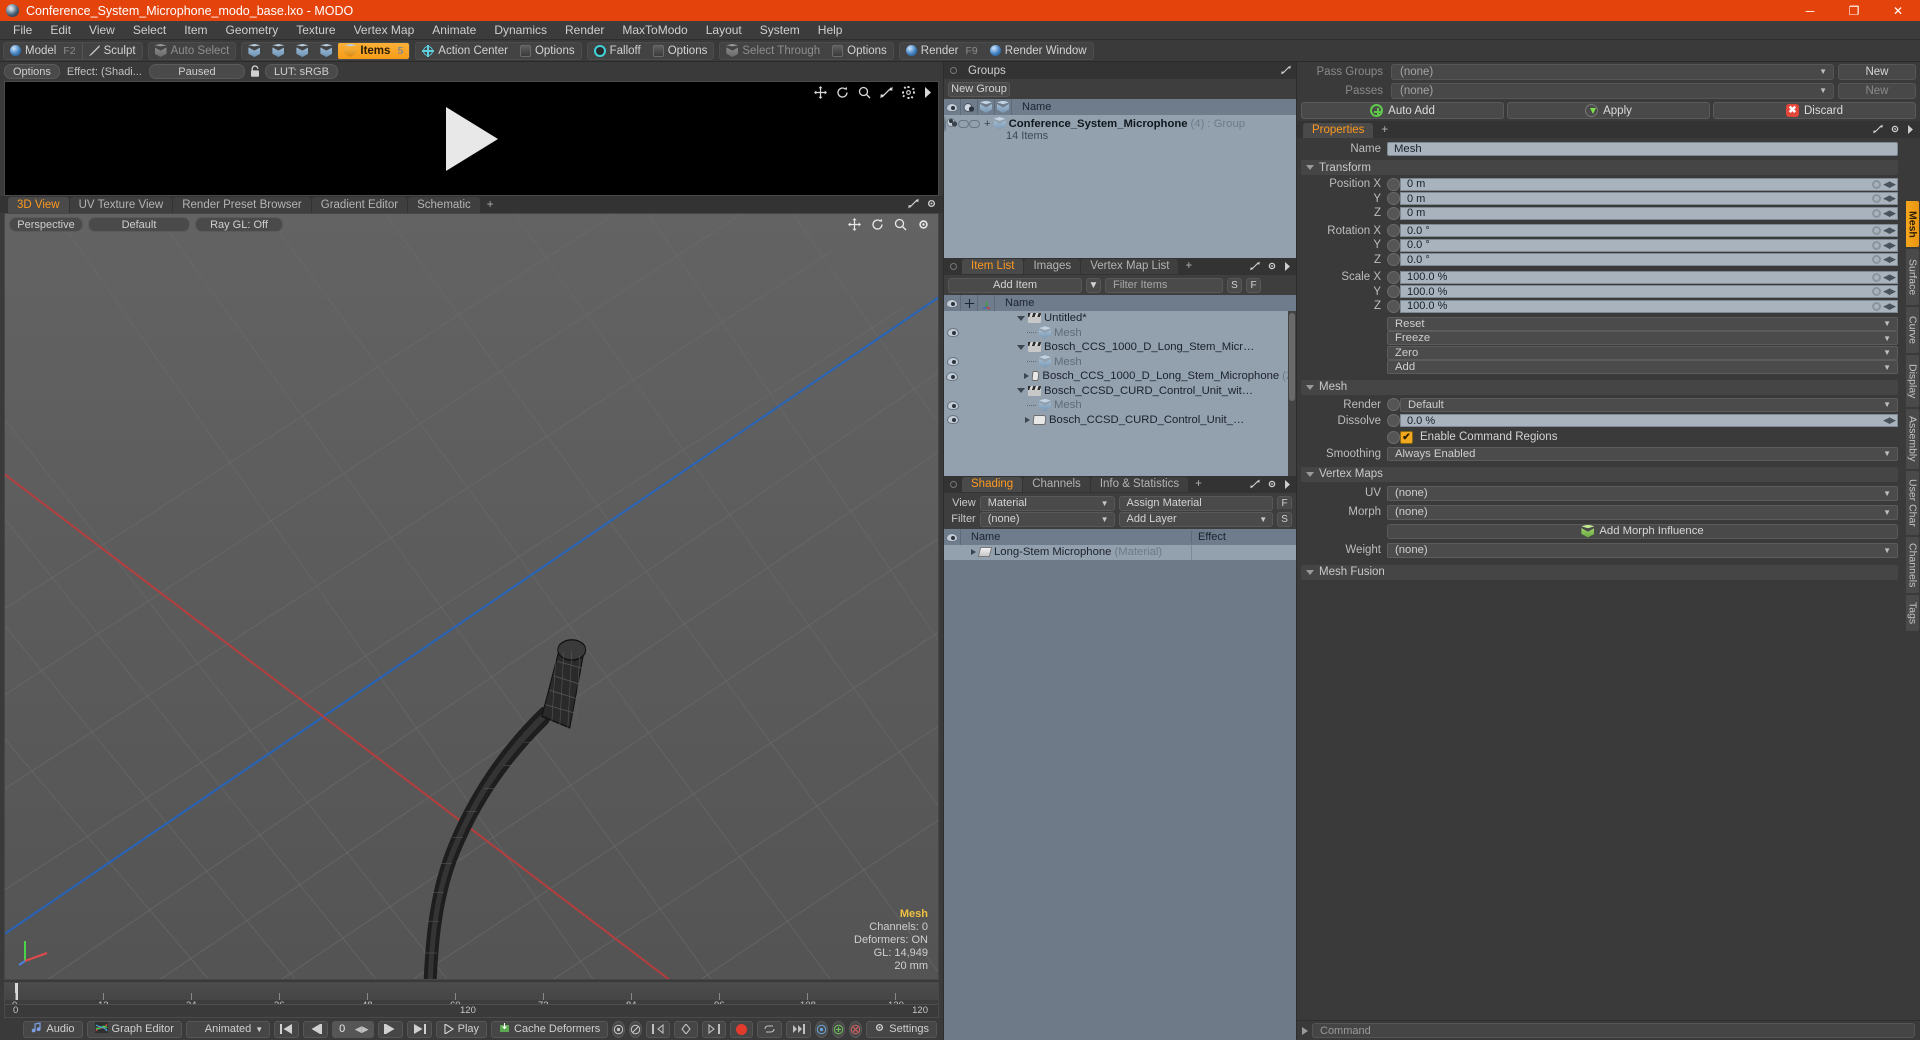 Image resolution: width=1920 pixels, height=1040 pixels. What do you see at coordinates (1056, 484) in the screenshot?
I see `tab-channels: Channels` at bounding box center [1056, 484].